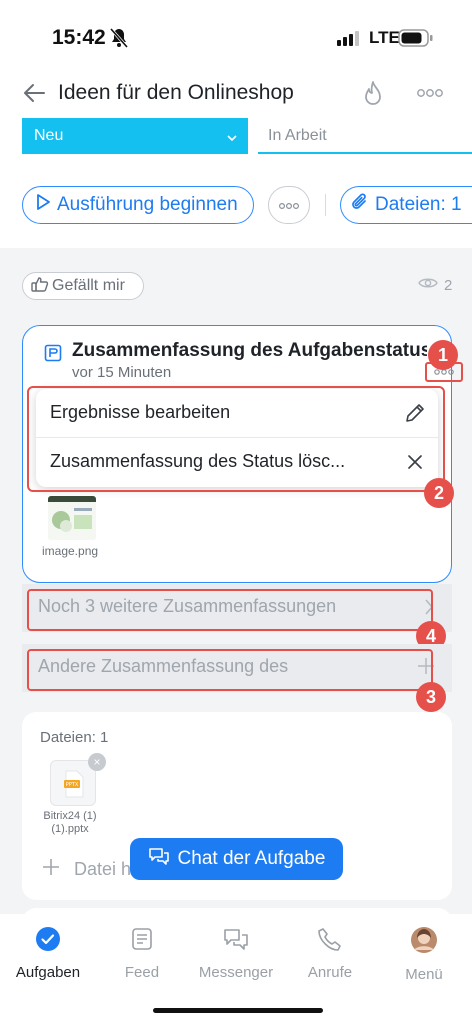 The height and width of the screenshot is (1024, 472). What do you see at coordinates (424, 942) in the screenshot?
I see `avatar-icon` at bounding box center [424, 942].